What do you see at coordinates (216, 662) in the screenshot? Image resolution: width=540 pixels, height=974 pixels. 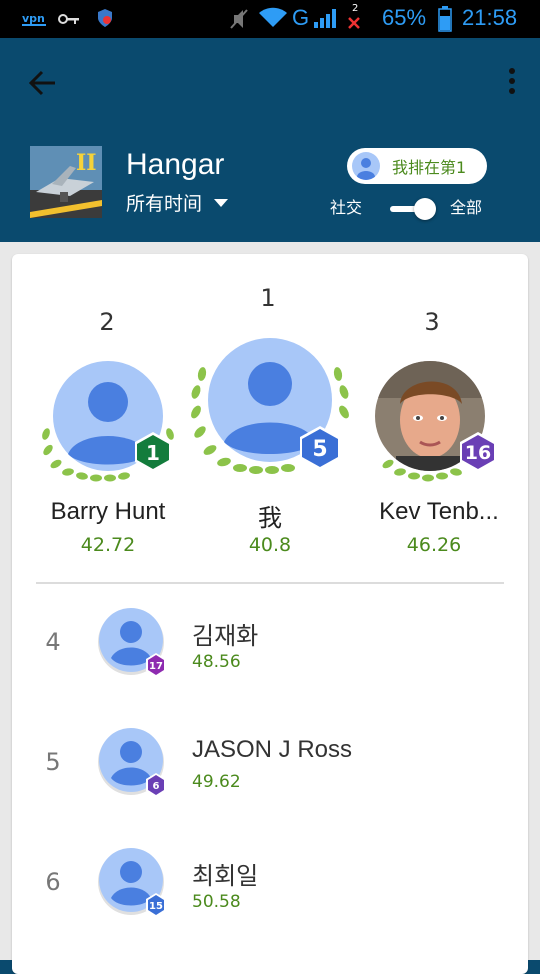 I see `player-score: 48.56` at bounding box center [216, 662].